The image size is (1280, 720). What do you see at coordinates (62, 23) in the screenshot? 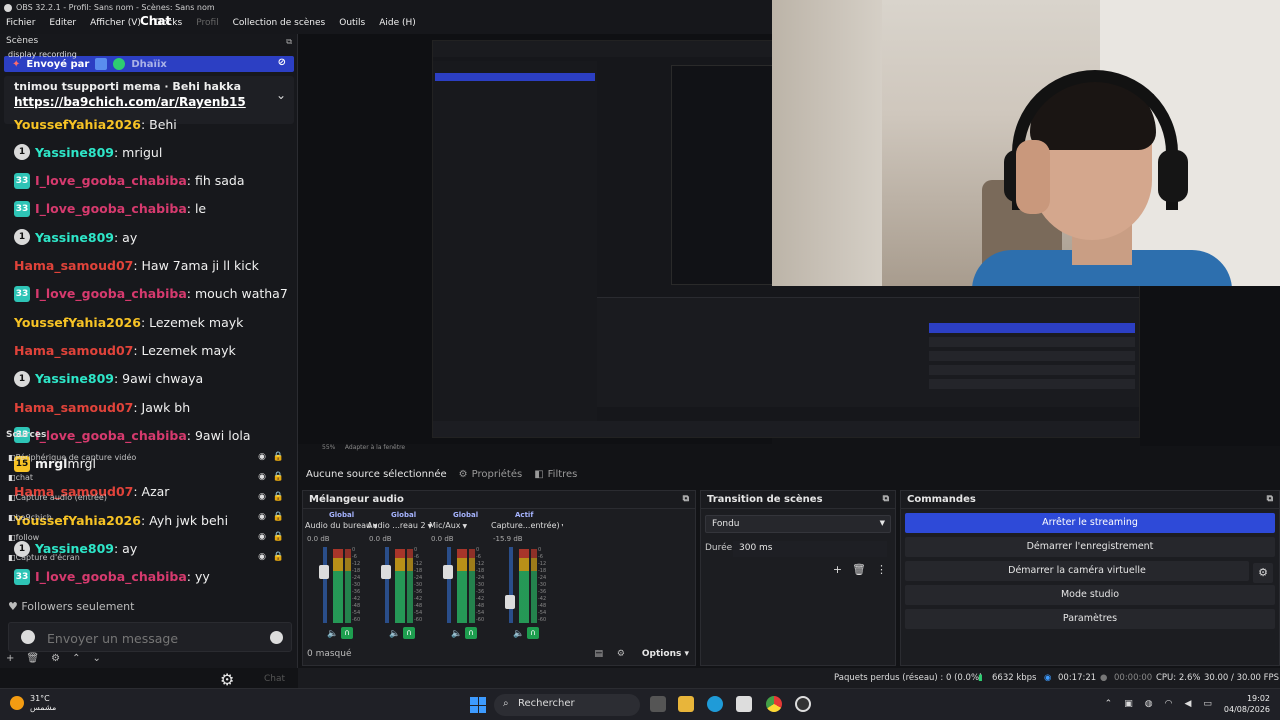
I see `menu-editer: Editer` at bounding box center [62, 23].